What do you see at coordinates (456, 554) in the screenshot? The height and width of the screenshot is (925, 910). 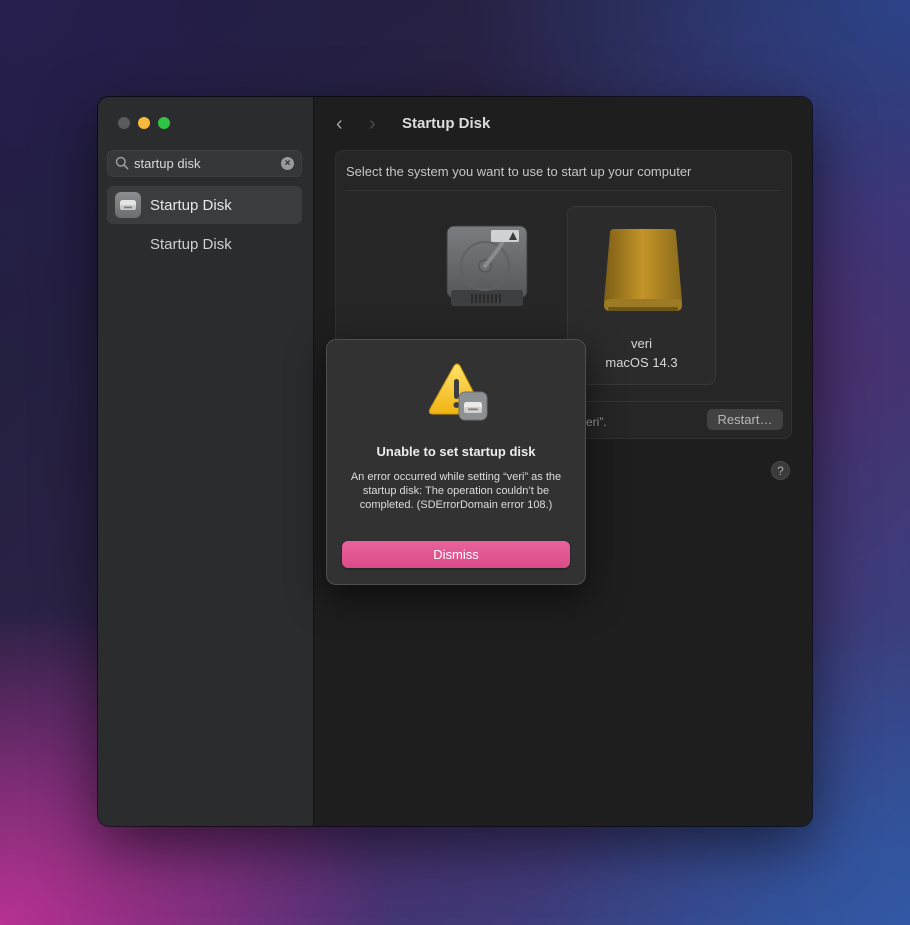 I see `dismiss-button: Dismiss` at bounding box center [456, 554].